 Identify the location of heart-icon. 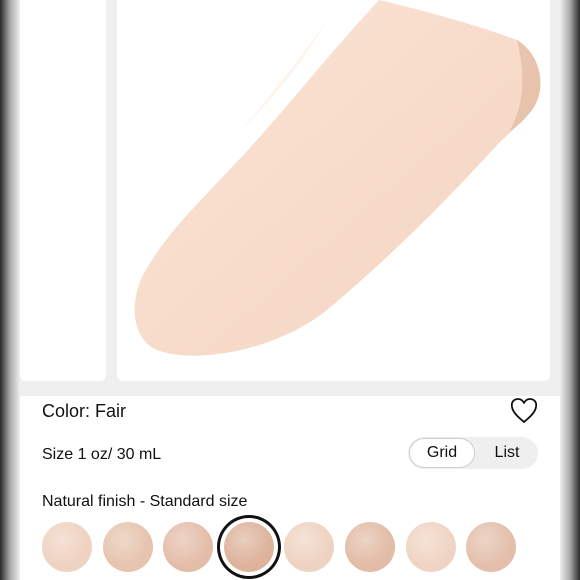
(524, 411).